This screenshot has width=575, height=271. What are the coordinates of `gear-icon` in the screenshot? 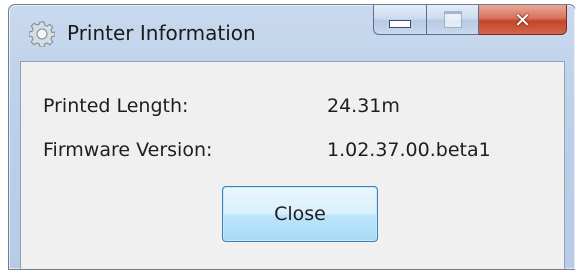 It's located at (42, 34).